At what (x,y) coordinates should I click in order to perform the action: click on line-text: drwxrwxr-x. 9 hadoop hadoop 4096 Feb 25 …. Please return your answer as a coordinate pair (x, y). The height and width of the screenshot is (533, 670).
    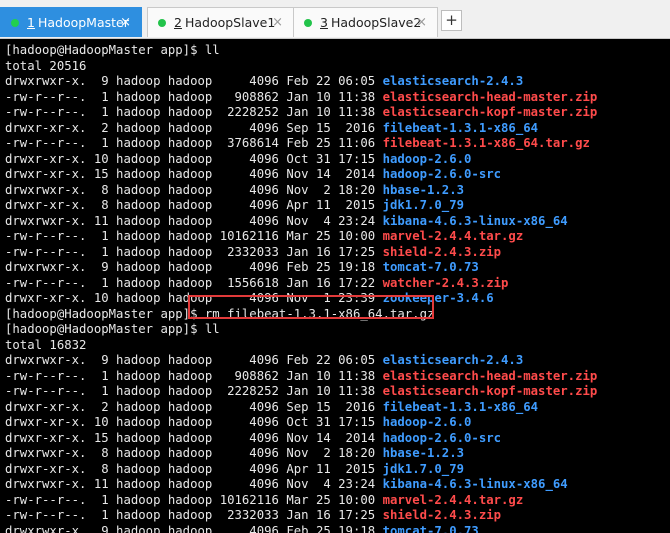
    Looking at the image, I should click on (194, 528).